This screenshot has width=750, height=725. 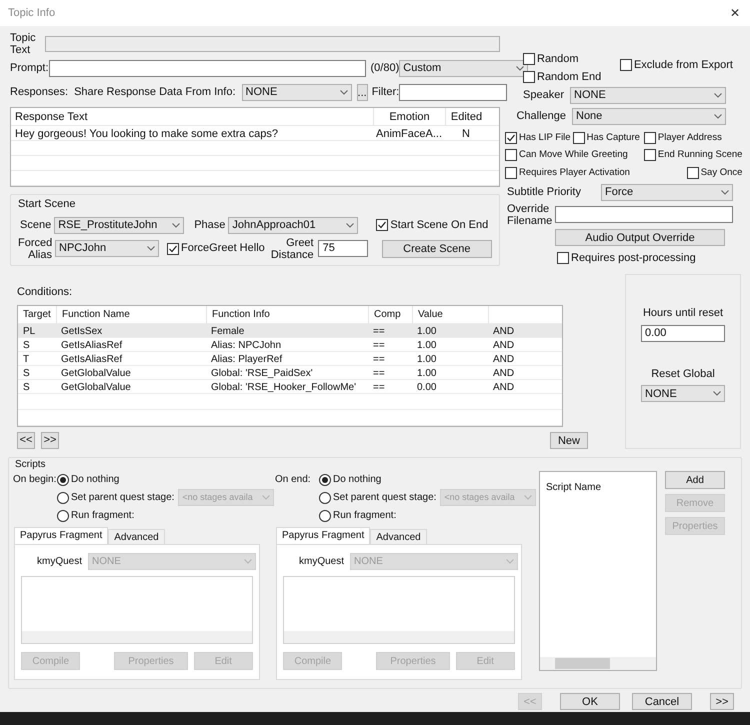 I want to click on table-row: PL GetIsSex Female == 1.00 AND, so click(x=290, y=331).